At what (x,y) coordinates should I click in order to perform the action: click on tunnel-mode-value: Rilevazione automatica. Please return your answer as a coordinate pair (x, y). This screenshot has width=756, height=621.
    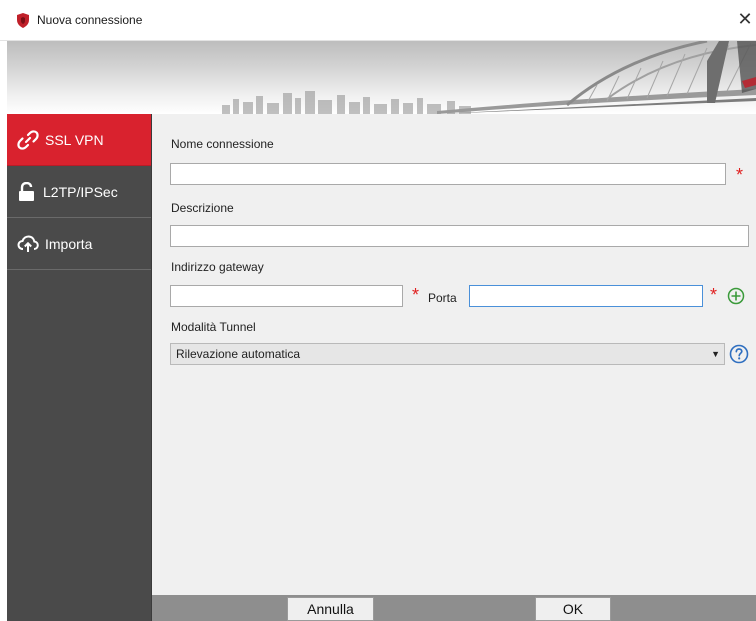
    Looking at the image, I should click on (238, 354).